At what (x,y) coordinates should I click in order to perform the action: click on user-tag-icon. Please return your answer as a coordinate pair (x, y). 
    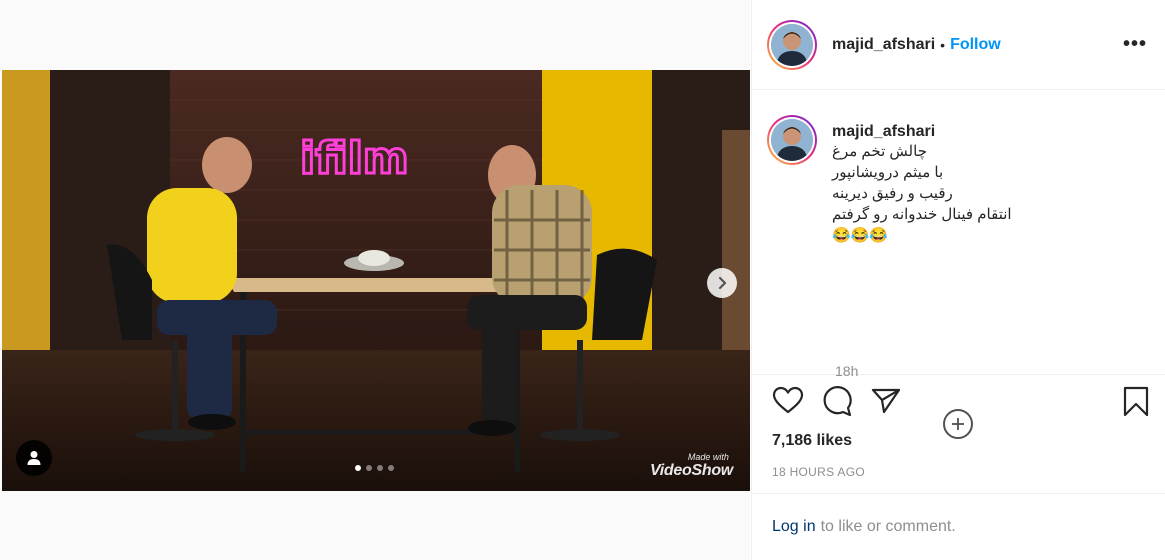
    Looking at the image, I should click on (34, 458).